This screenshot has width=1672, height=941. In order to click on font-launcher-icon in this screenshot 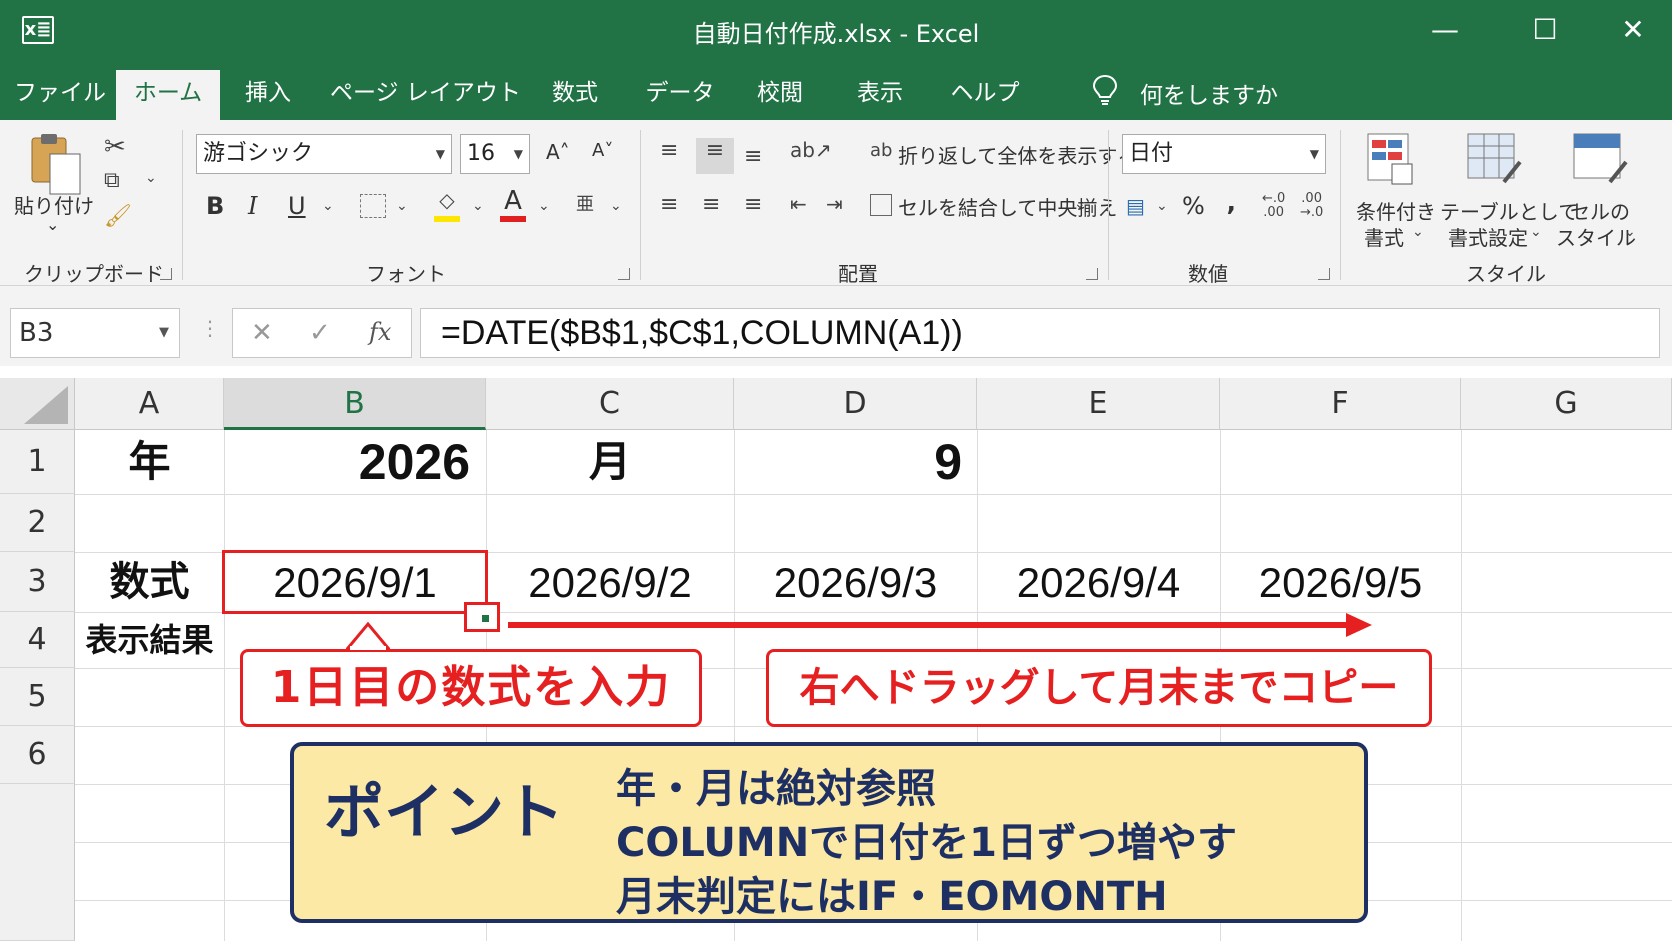, I will do `click(624, 274)`.